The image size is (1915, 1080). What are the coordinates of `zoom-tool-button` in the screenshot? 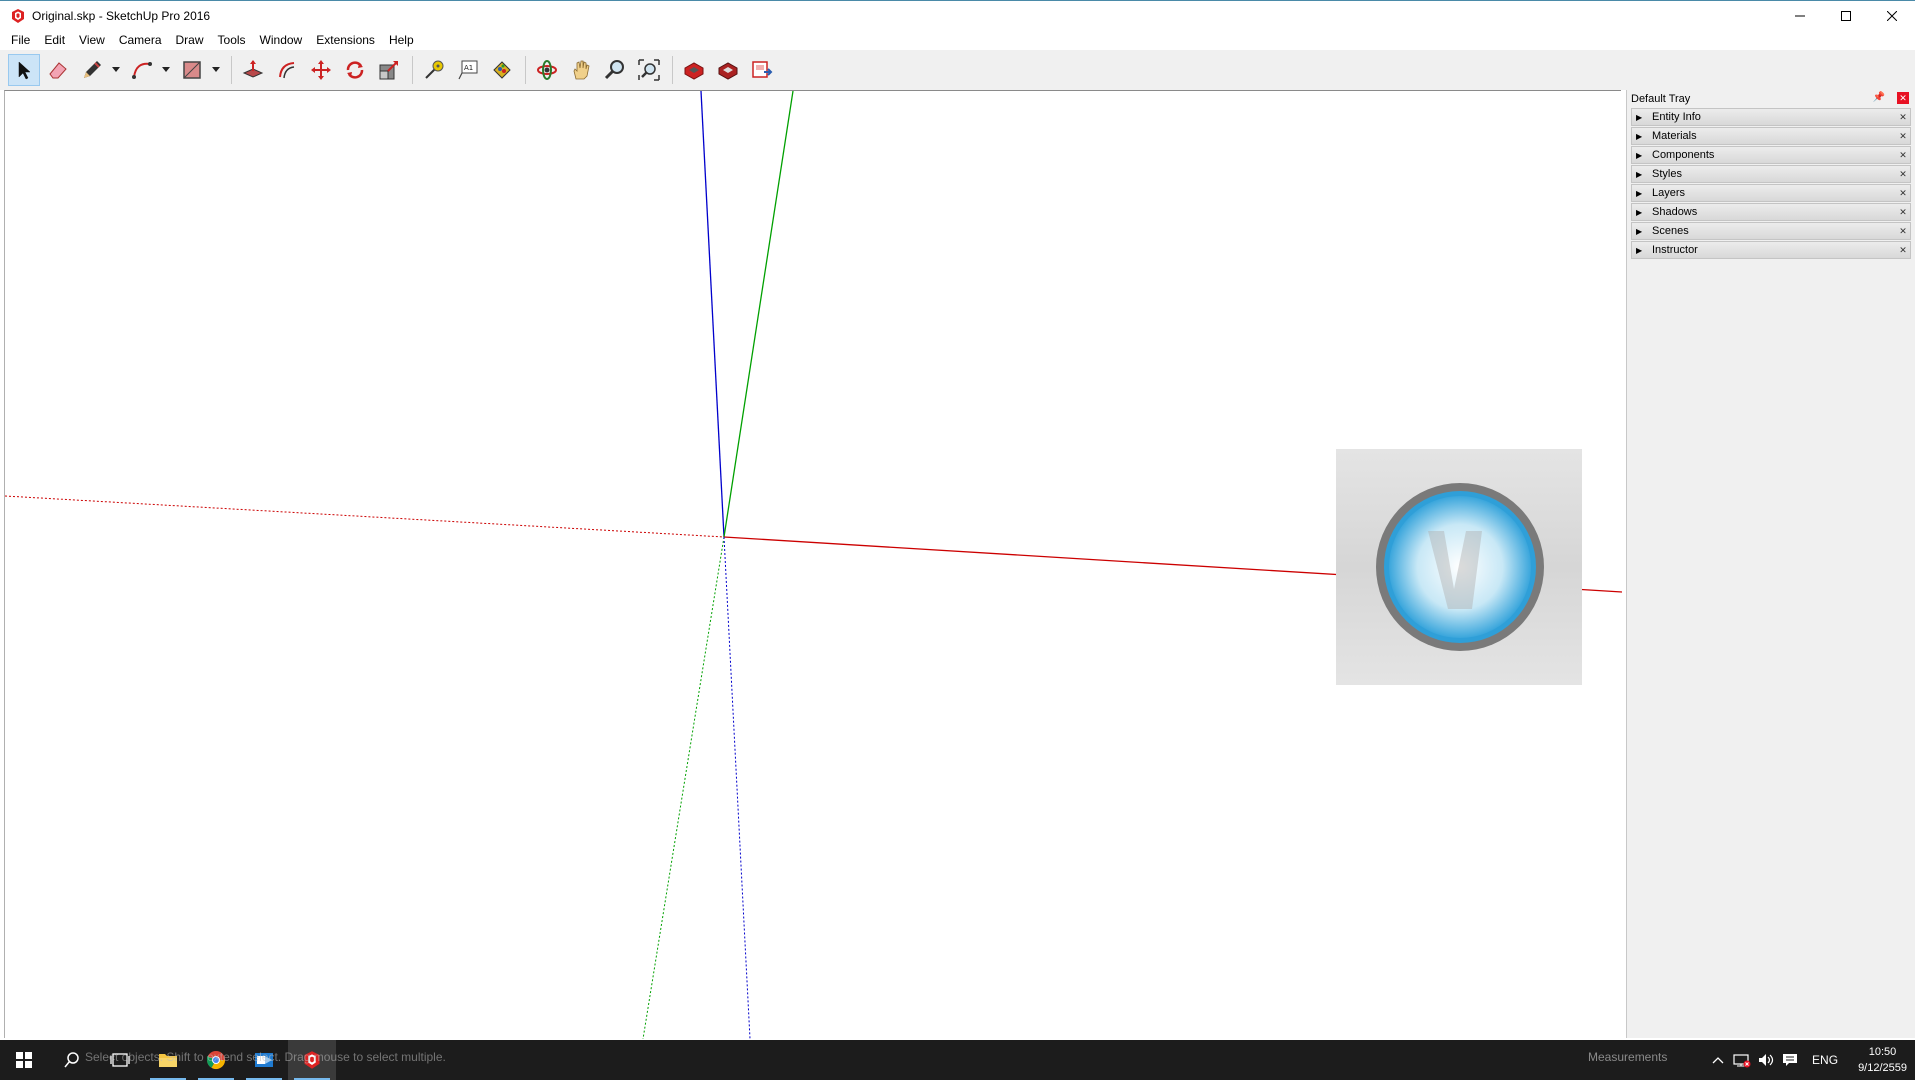 It's located at (615, 70).